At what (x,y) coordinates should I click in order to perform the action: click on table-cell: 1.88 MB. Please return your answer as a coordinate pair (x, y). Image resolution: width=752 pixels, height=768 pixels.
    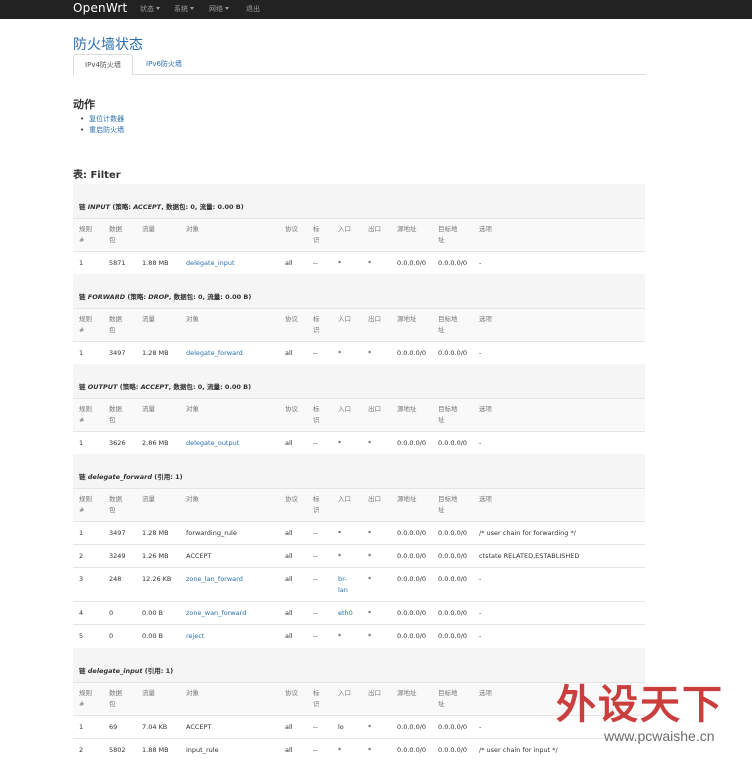
    Looking at the image, I should click on (155, 263).